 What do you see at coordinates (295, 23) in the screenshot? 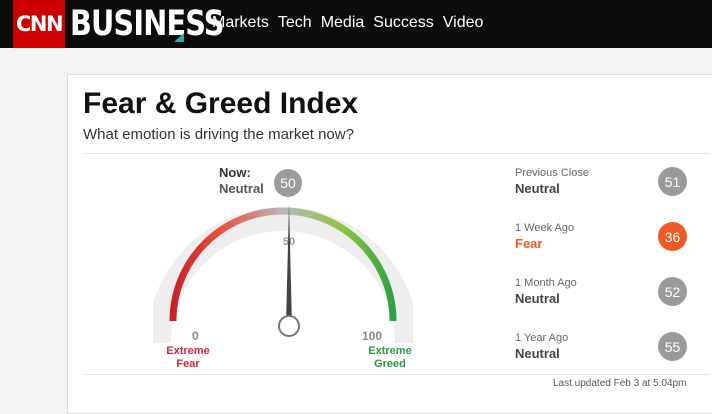
I see `nav-tech: Tech` at bounding box center [295, 23].